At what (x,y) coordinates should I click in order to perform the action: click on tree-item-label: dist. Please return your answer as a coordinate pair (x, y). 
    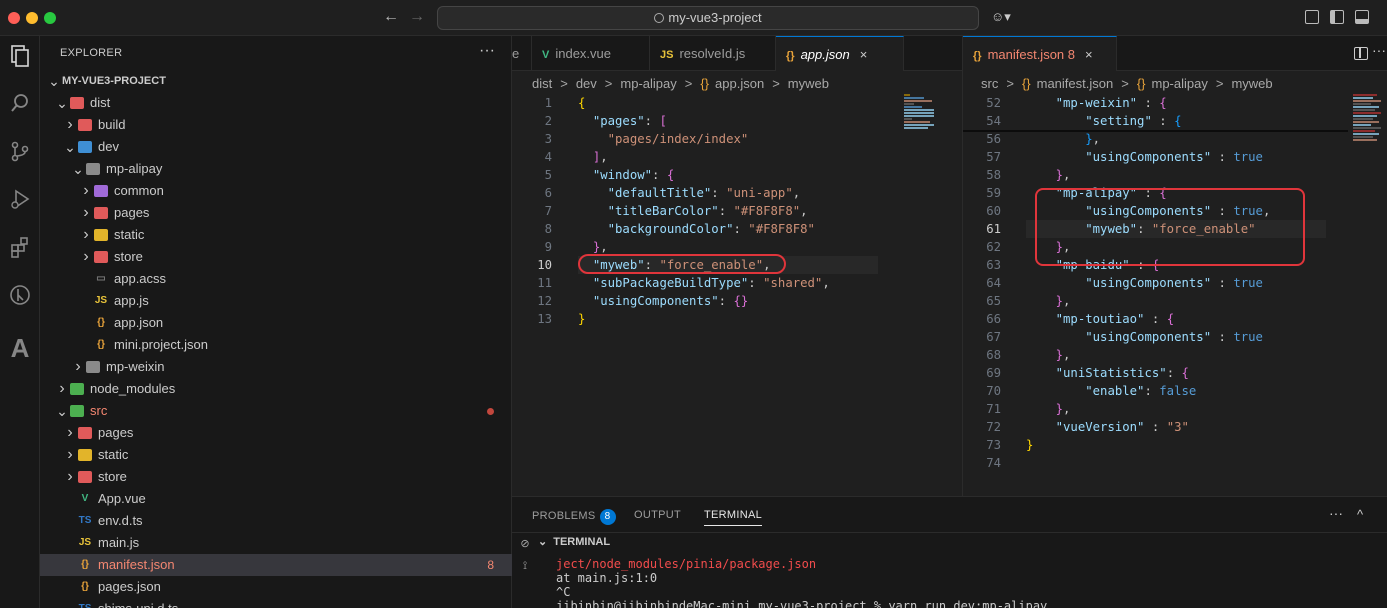
    Looking at the image, I should click on (100, 102).